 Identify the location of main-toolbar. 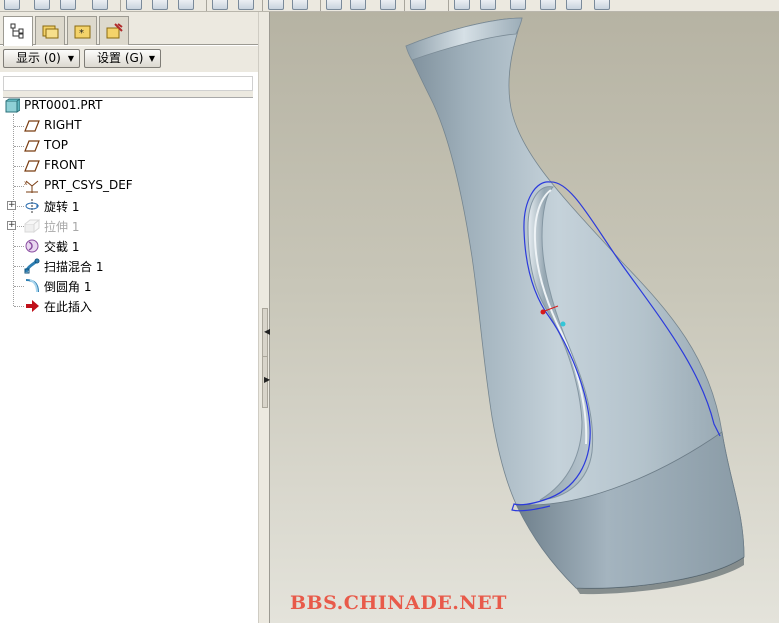
(389, 6).